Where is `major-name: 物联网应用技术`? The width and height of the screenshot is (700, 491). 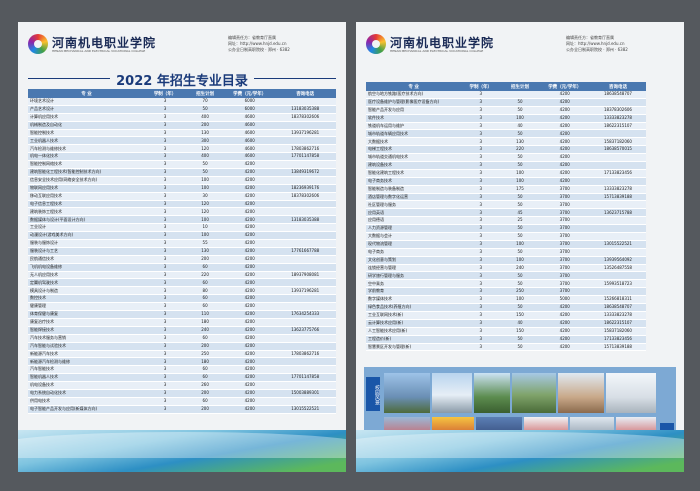
major-name: 物联网应用技术 is located at coordinates (87, 188).